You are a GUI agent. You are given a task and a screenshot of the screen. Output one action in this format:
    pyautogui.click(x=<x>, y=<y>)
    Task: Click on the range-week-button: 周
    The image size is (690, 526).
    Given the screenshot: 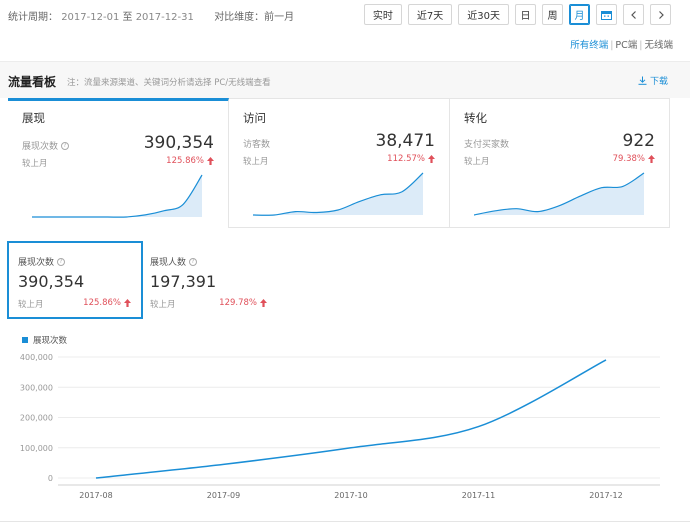 What is the action you would take?
    pyautogui.click(x=552, y=14)
    